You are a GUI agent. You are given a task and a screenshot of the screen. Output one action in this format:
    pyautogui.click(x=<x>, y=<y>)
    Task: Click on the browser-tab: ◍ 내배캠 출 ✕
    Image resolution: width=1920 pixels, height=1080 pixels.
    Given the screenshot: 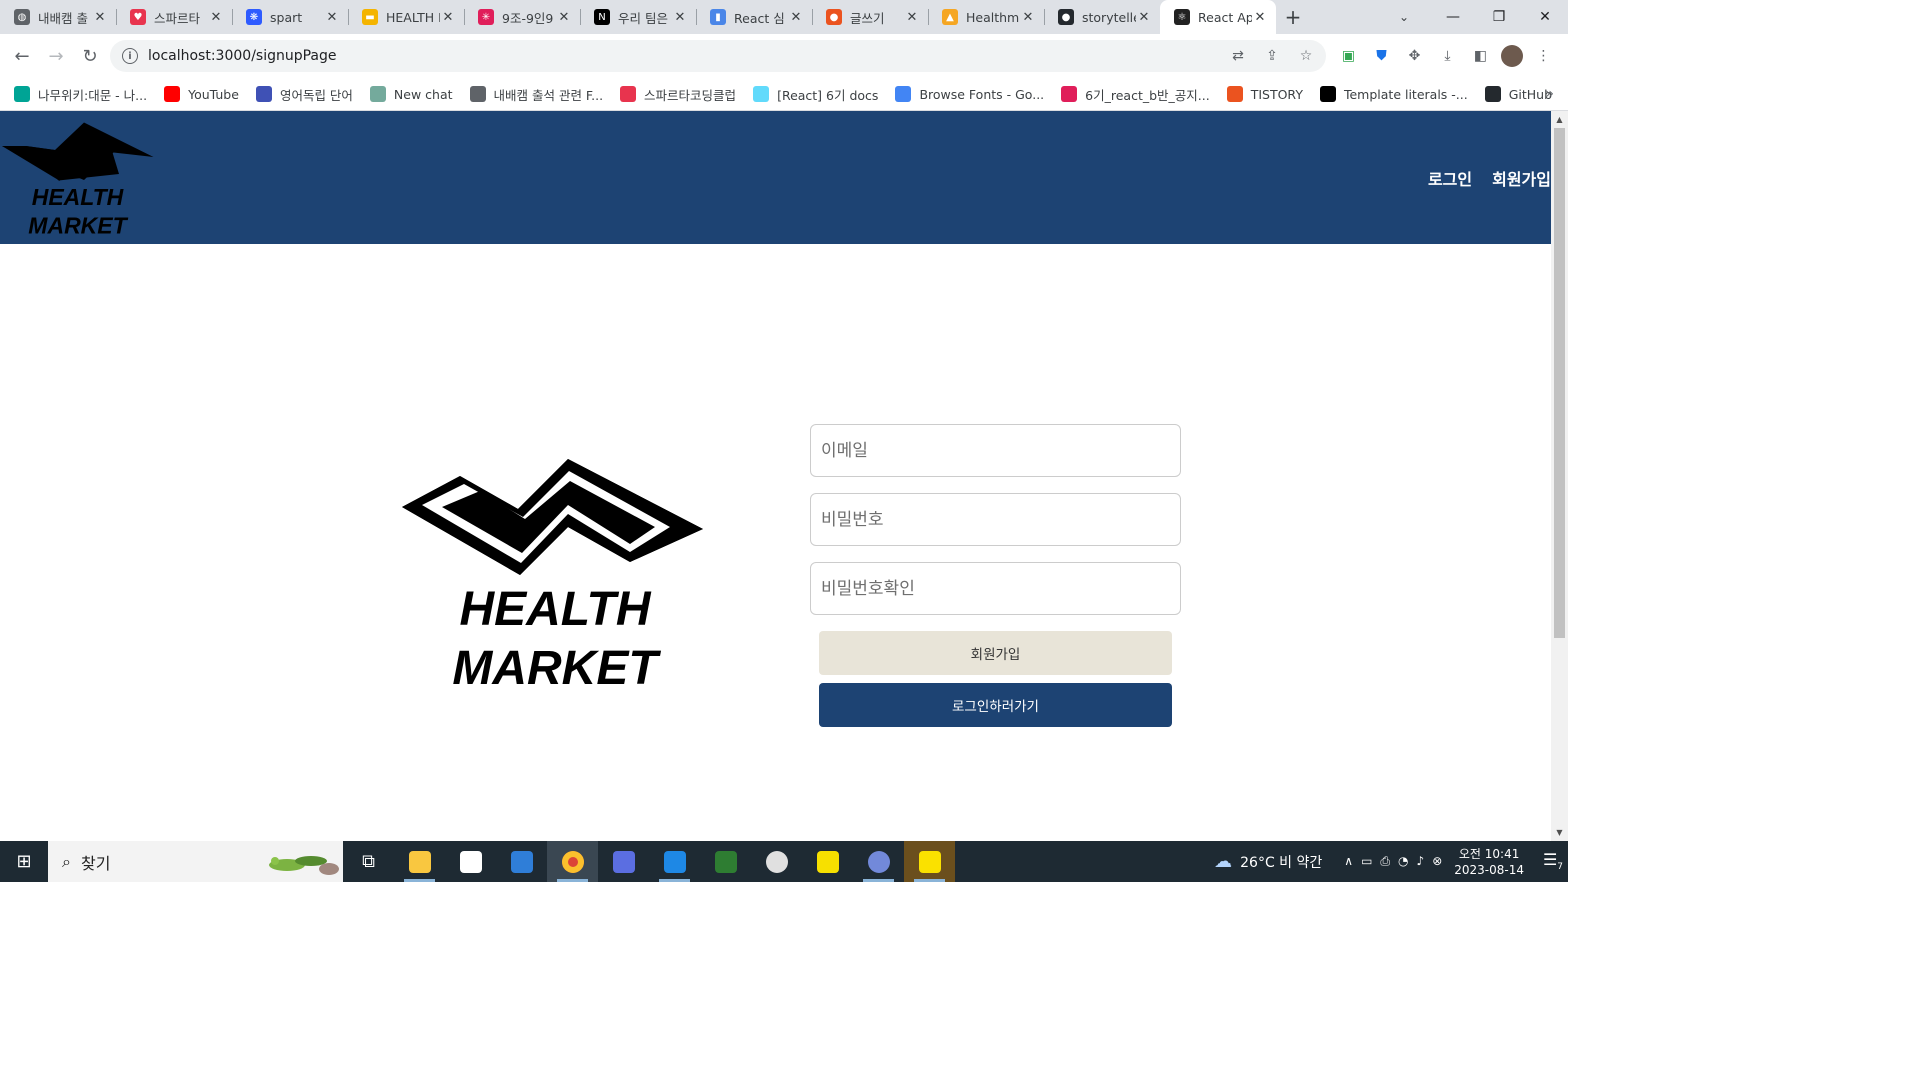 What is the action you would take?
    pyautogui.click(x=58, y=17)
    